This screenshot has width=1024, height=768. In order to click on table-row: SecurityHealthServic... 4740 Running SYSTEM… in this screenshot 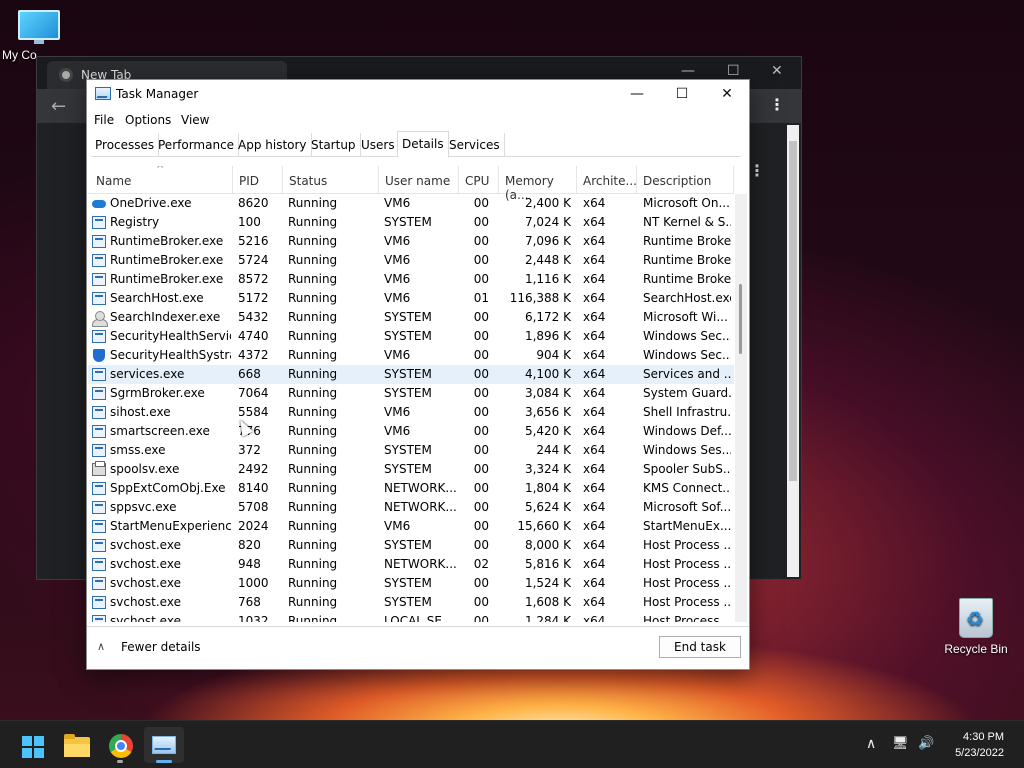, I will do `click(411, 336)`.